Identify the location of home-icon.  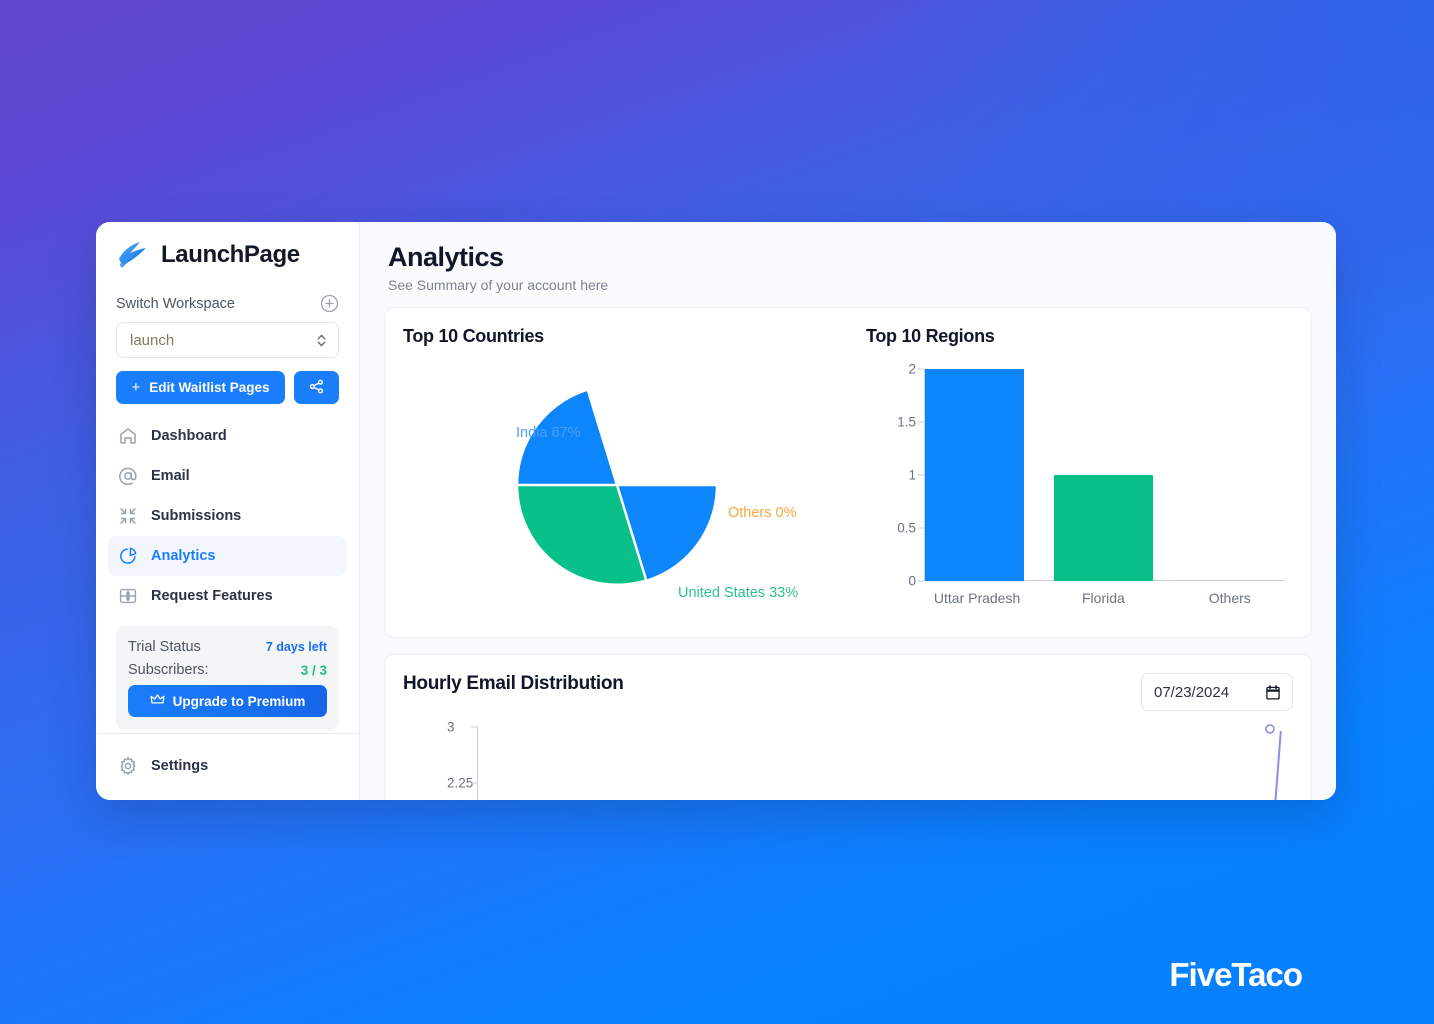
(128, 436).